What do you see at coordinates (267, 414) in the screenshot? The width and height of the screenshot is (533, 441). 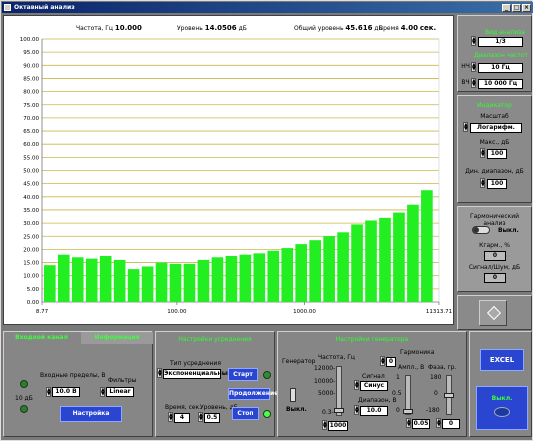 I see `stop-led` at bounding box center [267, 414].